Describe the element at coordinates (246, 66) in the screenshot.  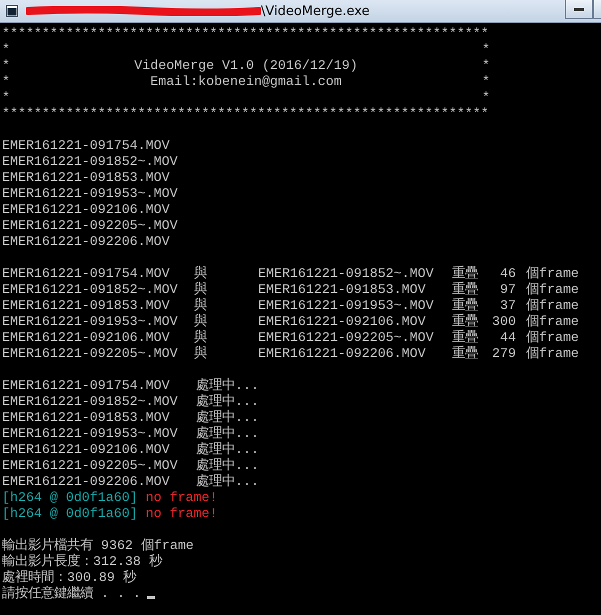
I see `banner-text: VideoMerge V1.0 (2016/12/19)` at that location.